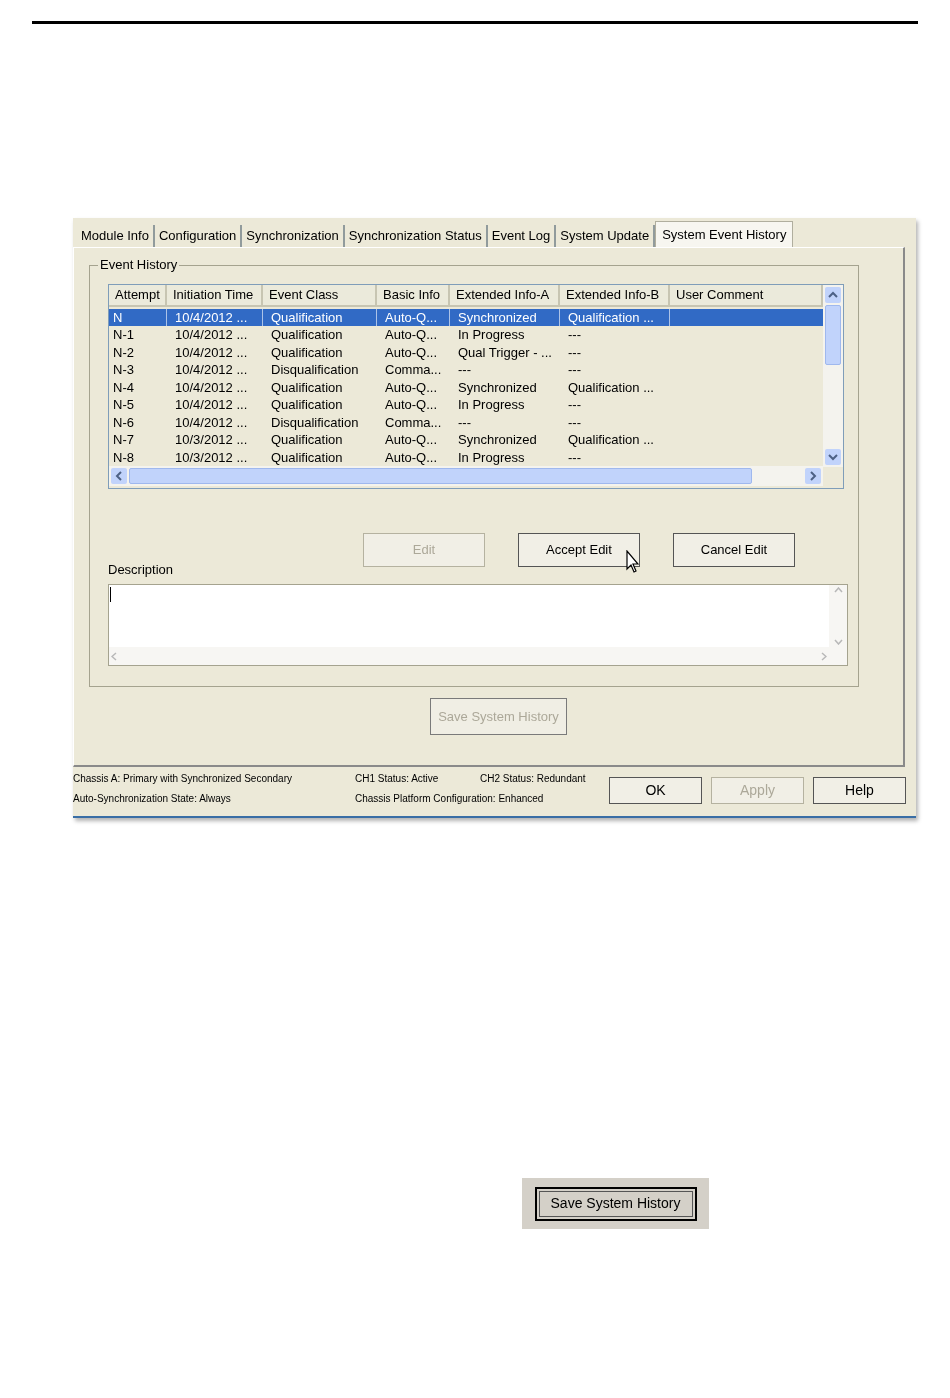 The height and width of the screenshot is (1398, 950). I want to click on table-cell: Synchronized, so click(505, 318).